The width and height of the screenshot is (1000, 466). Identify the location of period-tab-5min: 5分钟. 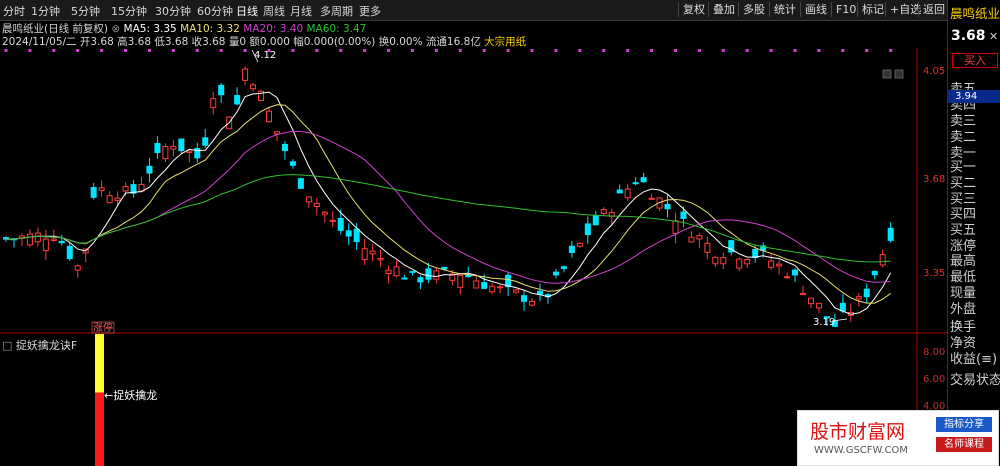
(85, 11).